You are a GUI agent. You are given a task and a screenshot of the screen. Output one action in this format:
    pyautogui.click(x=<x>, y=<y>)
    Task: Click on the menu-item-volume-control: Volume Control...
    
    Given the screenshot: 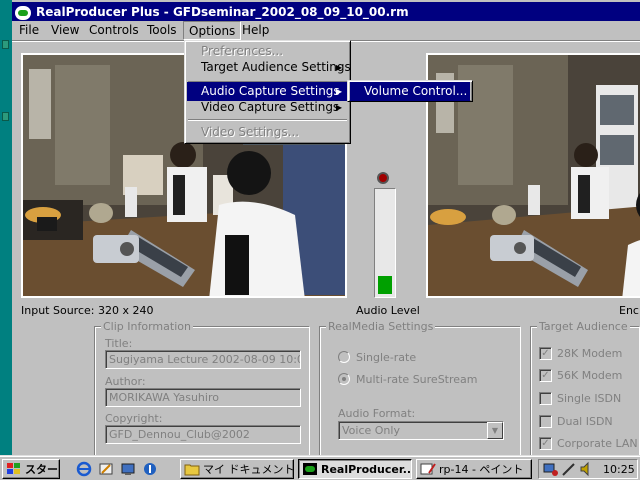 What is the action you would take?
    pyautogui.click(x=410, y=91)
    